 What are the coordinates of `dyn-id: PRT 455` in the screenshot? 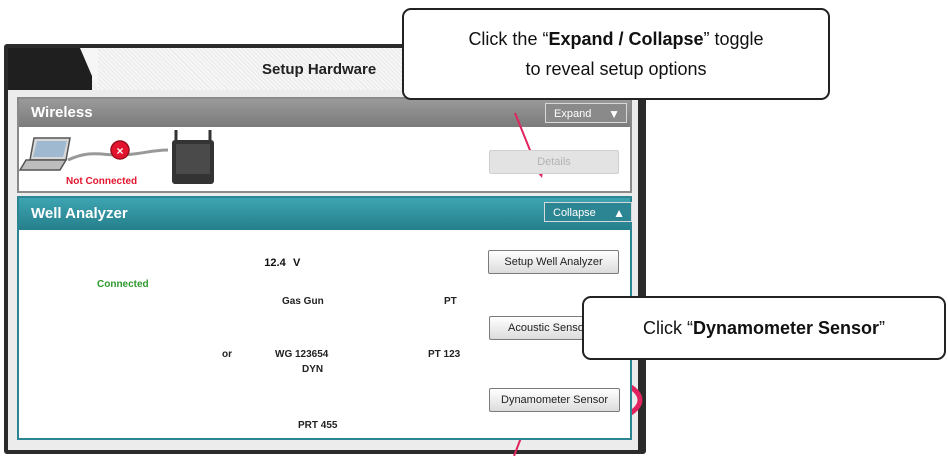 It's located at (318, 425).